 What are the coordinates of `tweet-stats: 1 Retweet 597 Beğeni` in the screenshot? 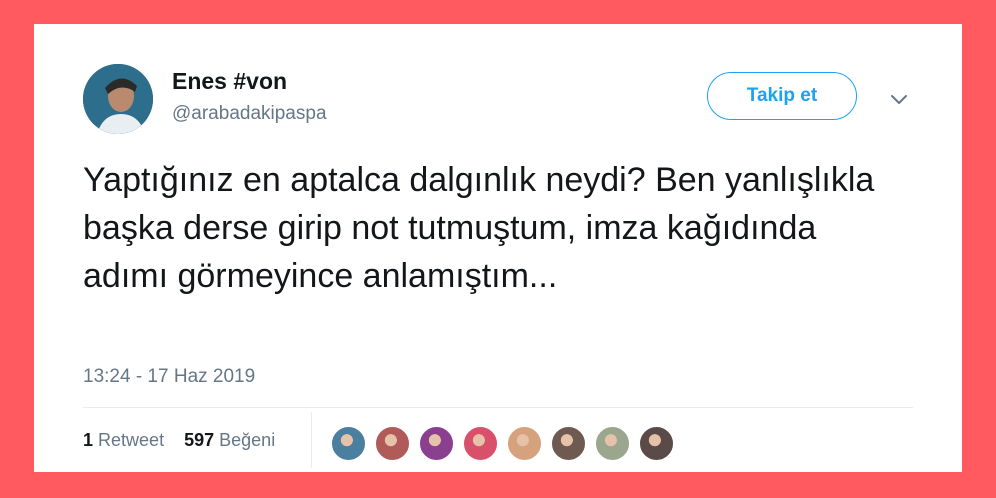 It's located at (179, 440).